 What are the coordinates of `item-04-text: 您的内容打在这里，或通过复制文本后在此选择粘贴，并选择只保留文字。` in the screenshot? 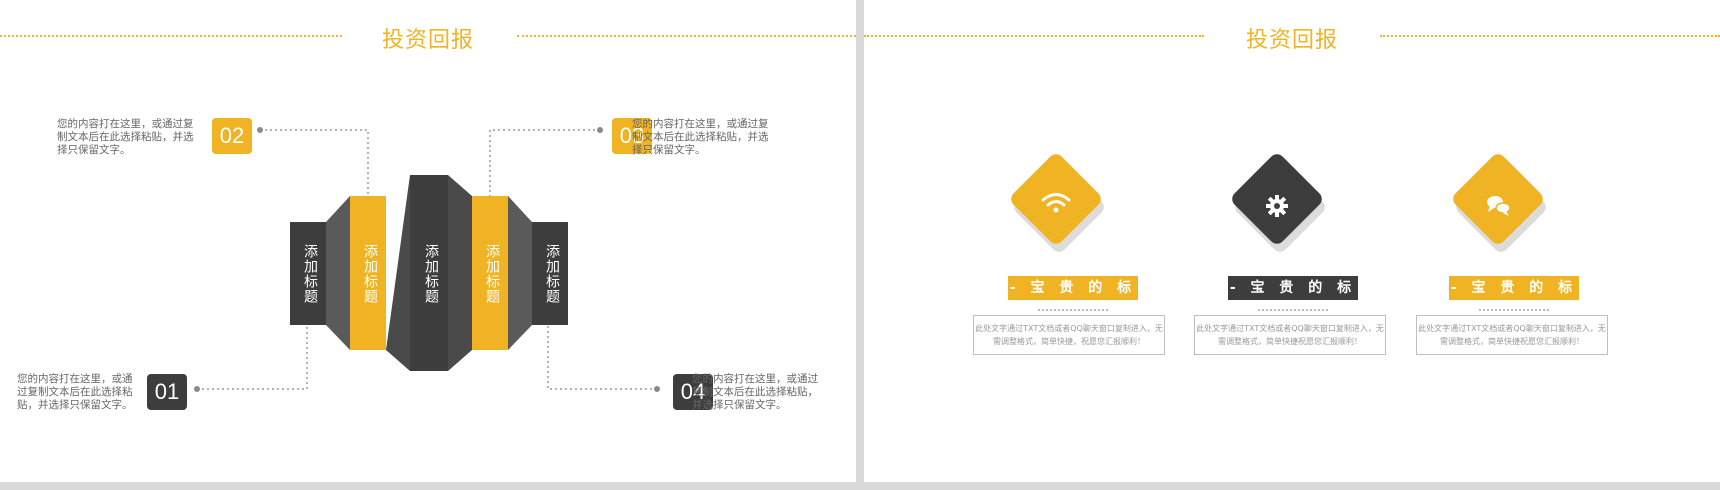 It's located at (755, 392).